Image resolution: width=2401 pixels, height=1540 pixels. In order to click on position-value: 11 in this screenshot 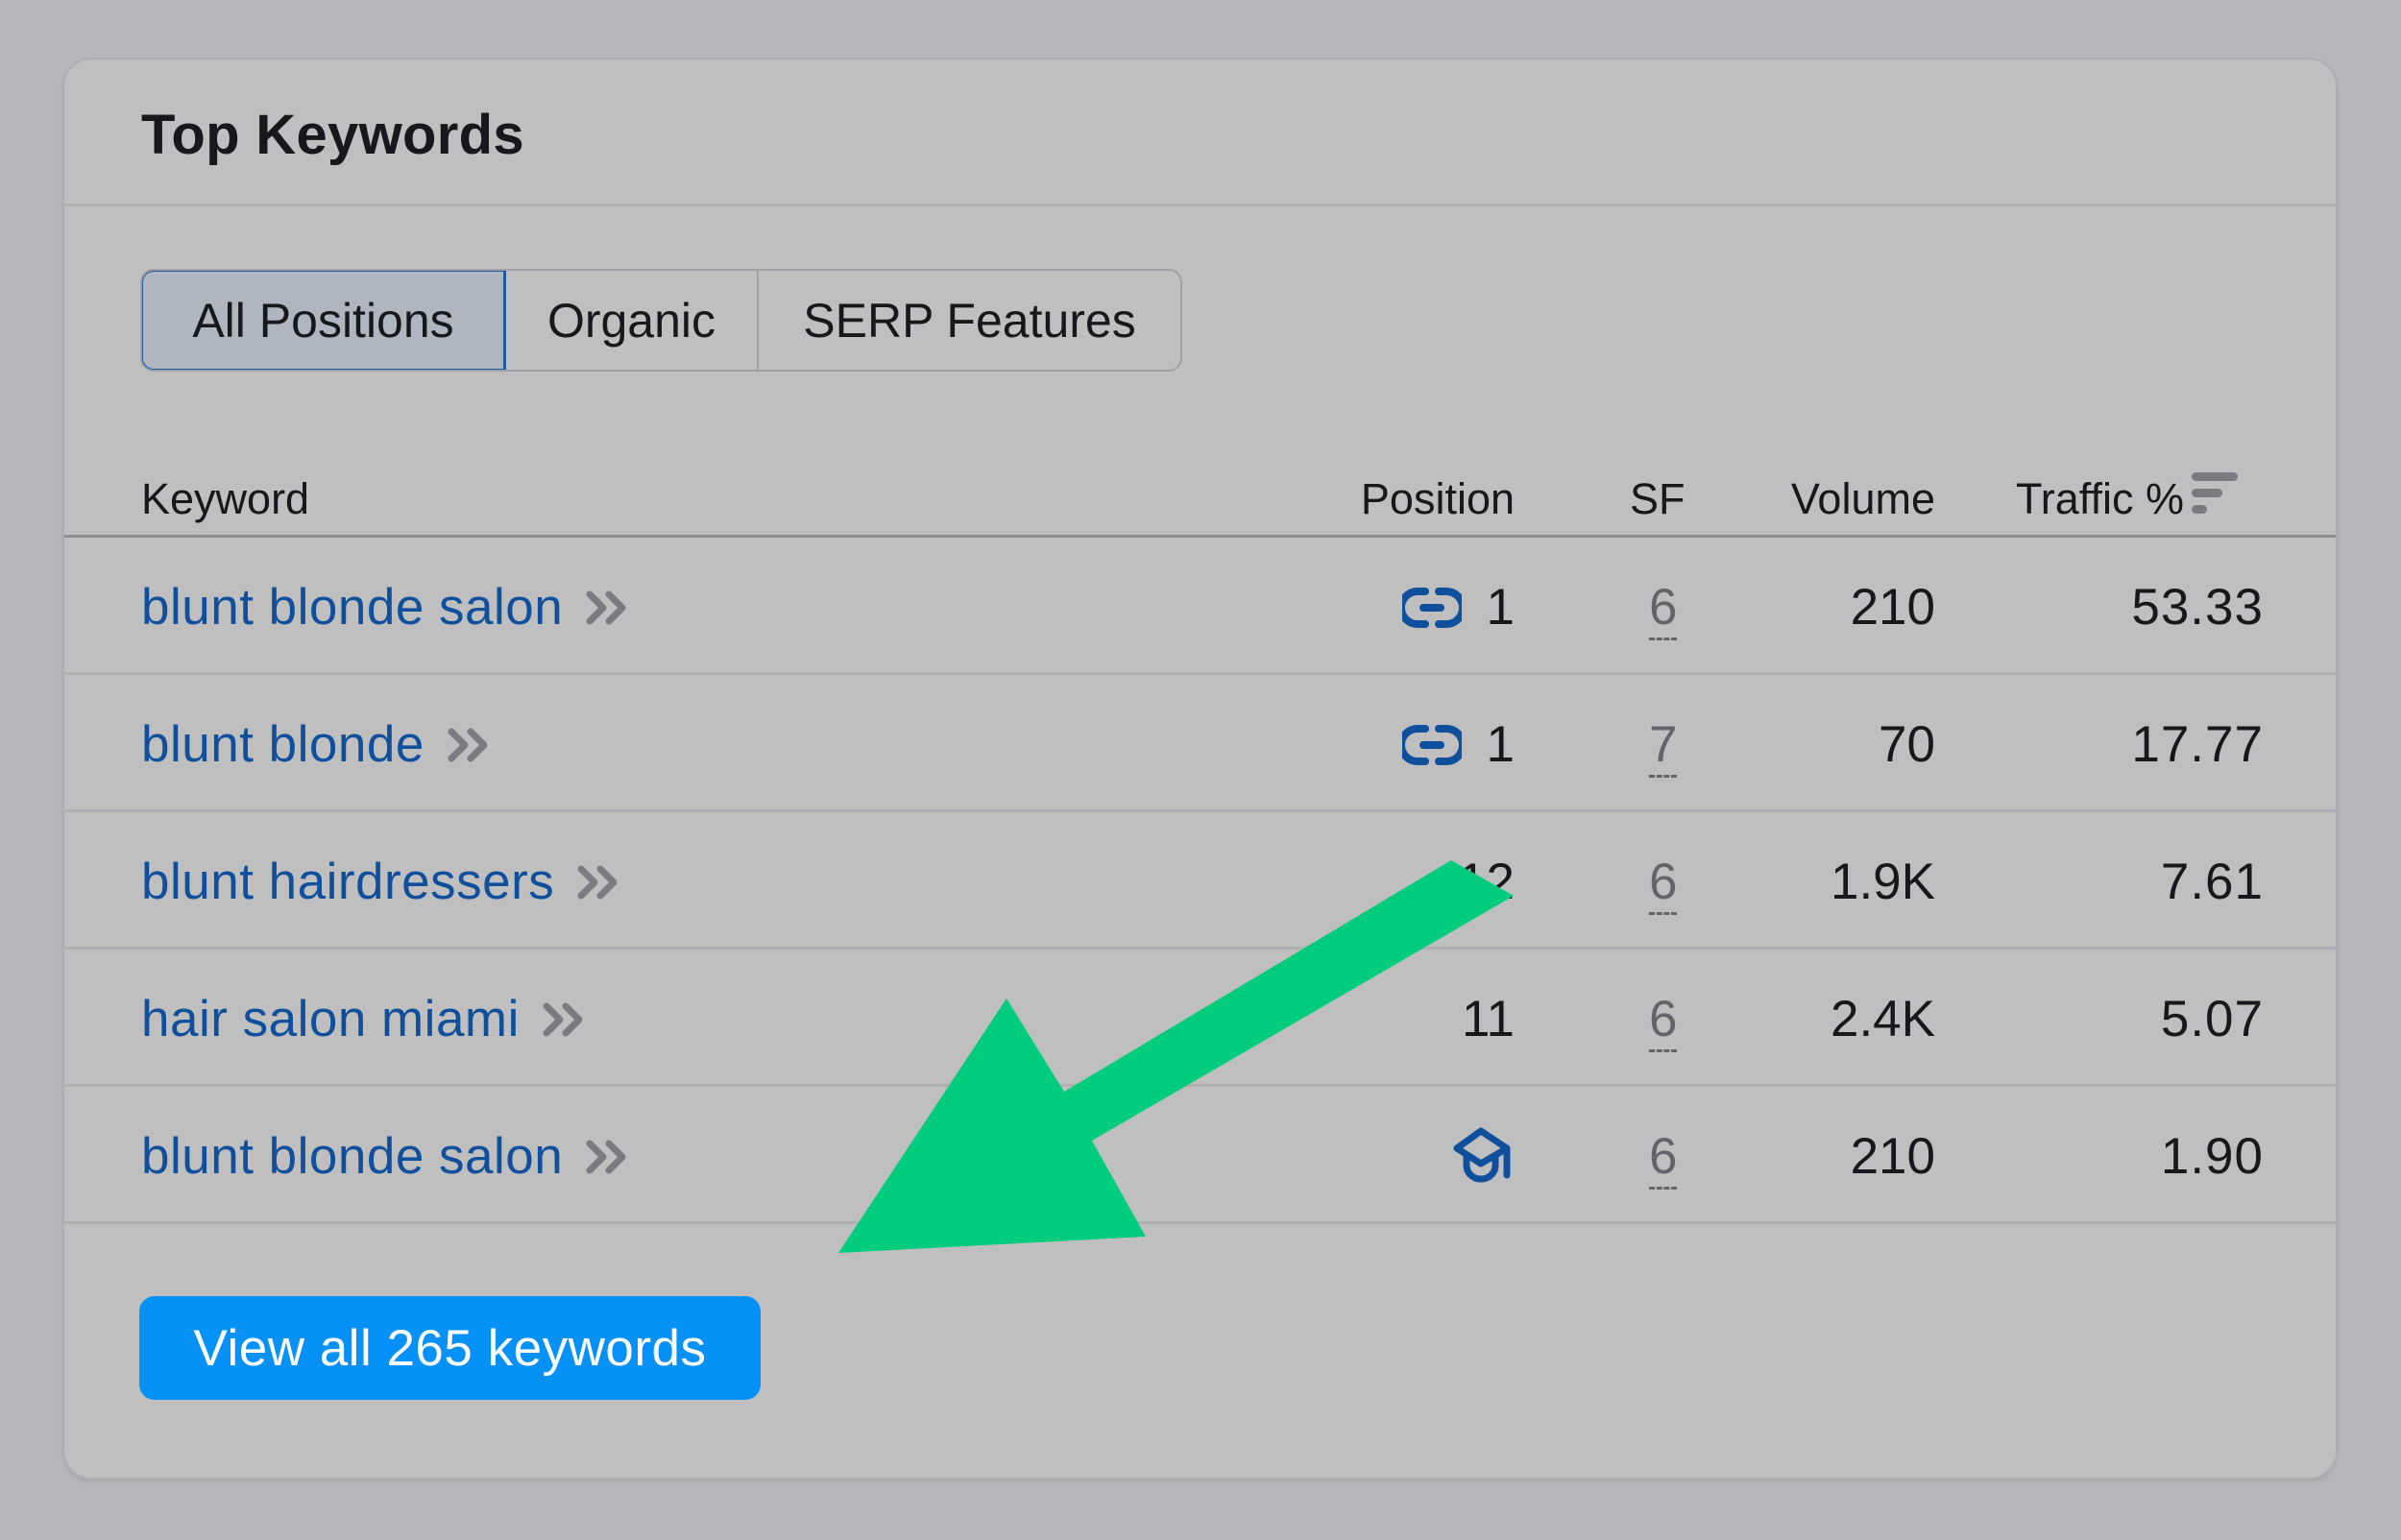, I will do `click(1488, 1019)`.